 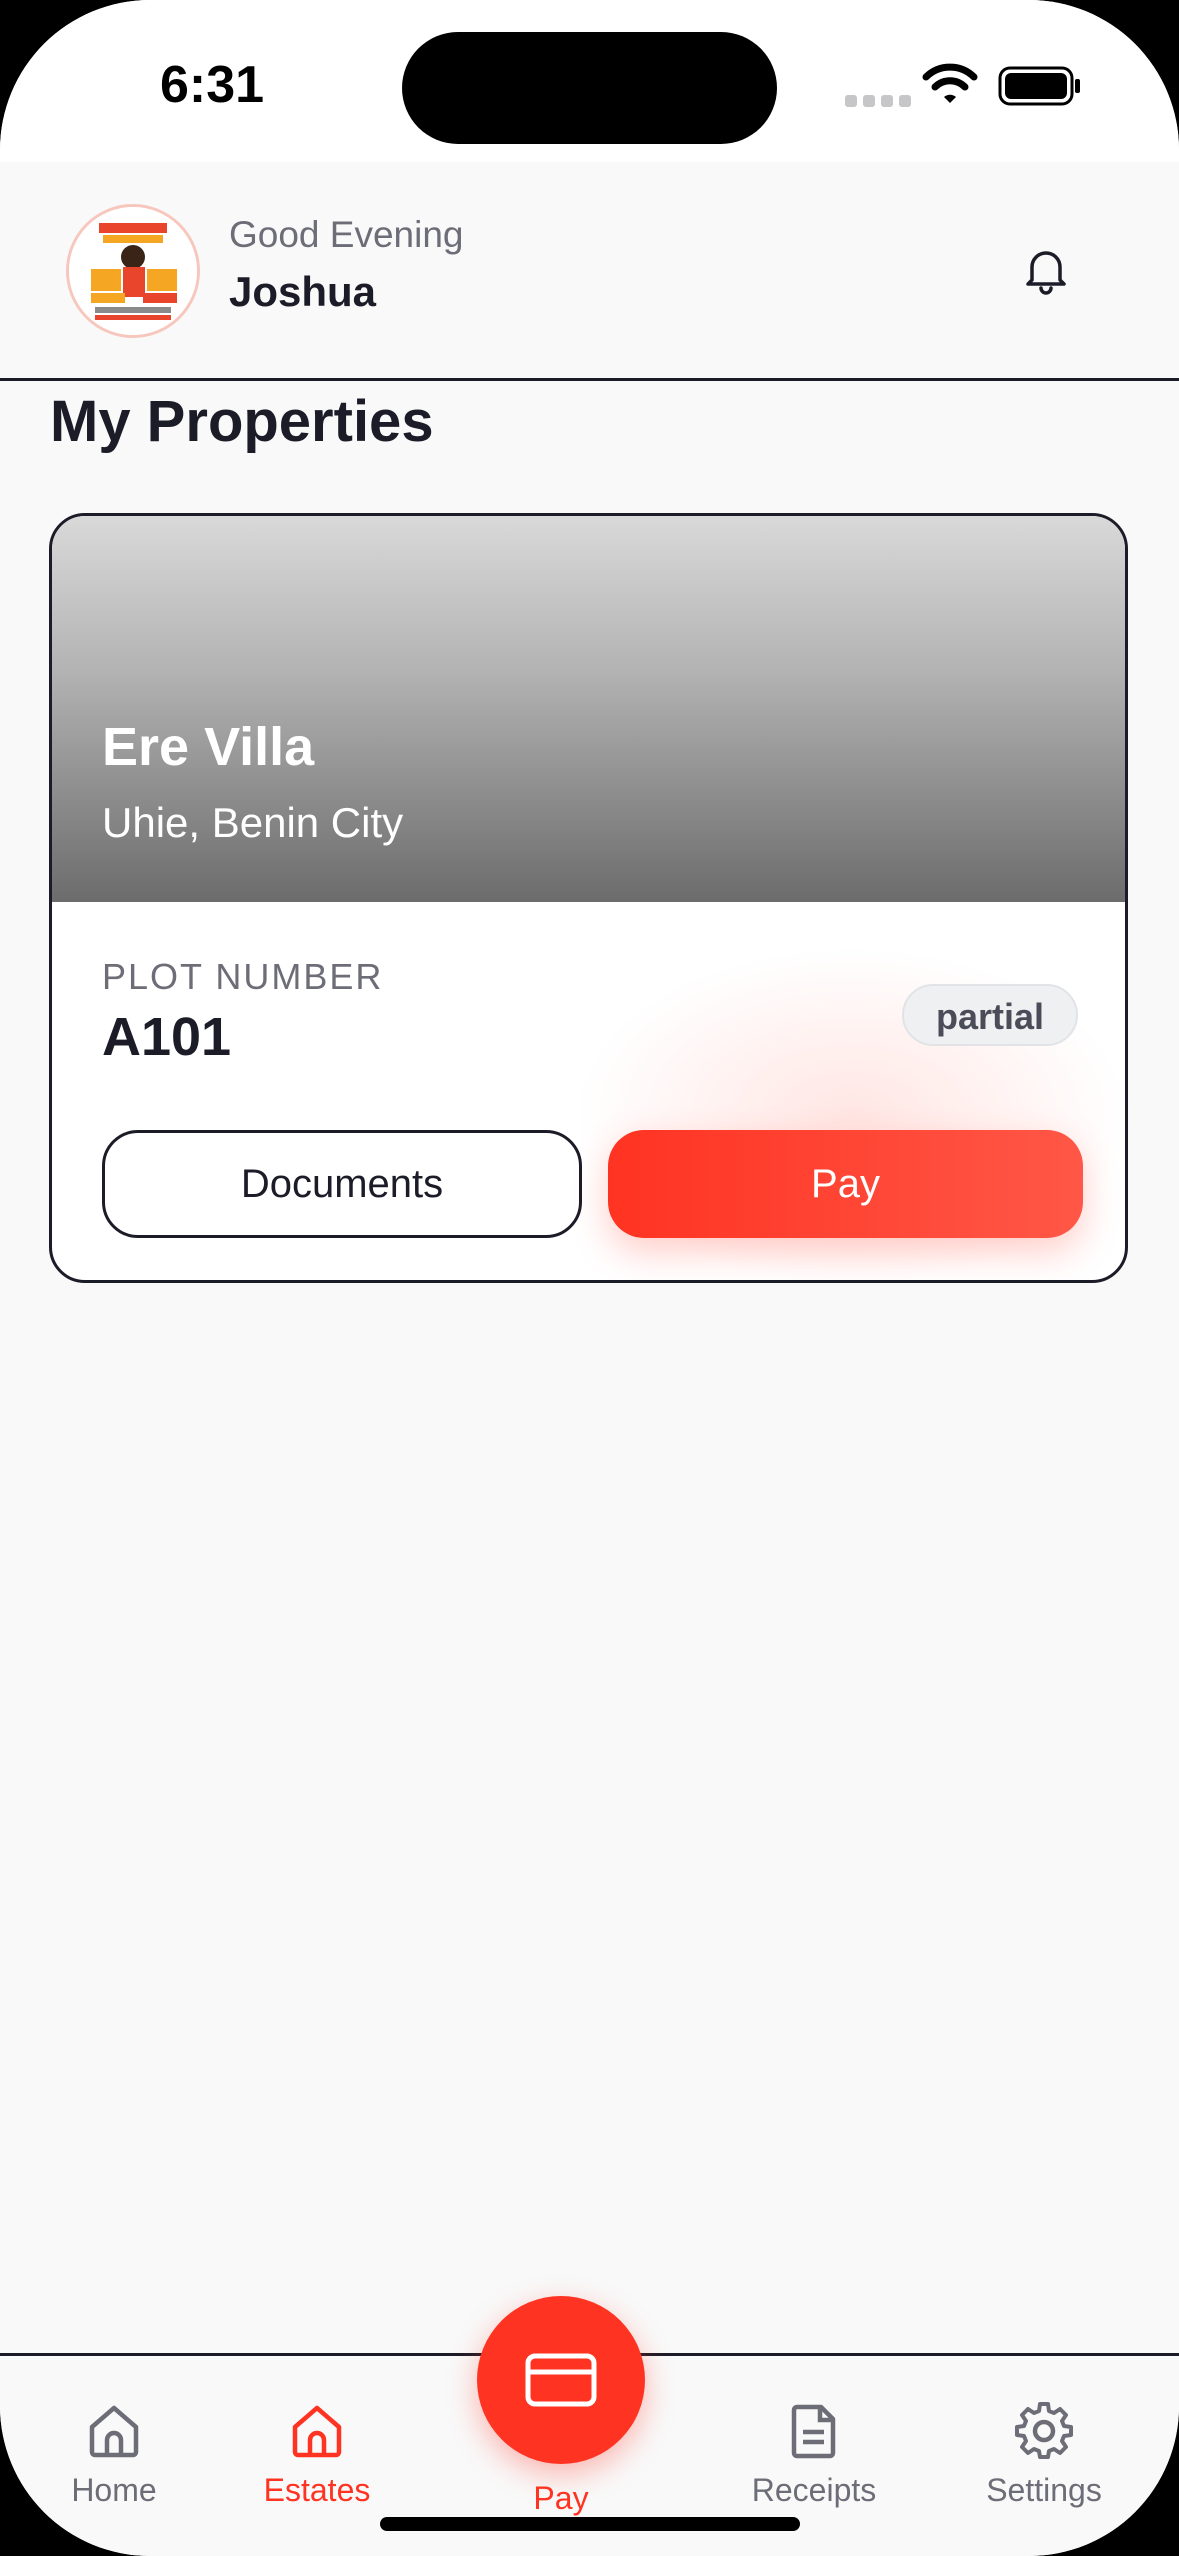 What do you see at coordinates (212, 85) in the screenshot?
I see `status-time: 6:31` at bounding box center [212, 85].